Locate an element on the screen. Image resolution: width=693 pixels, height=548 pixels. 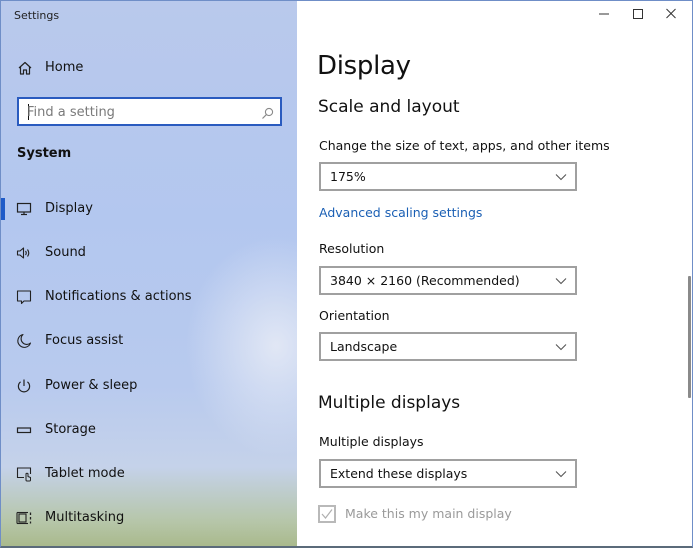
scrollbar-thumb is located at coordinates (689, 337).